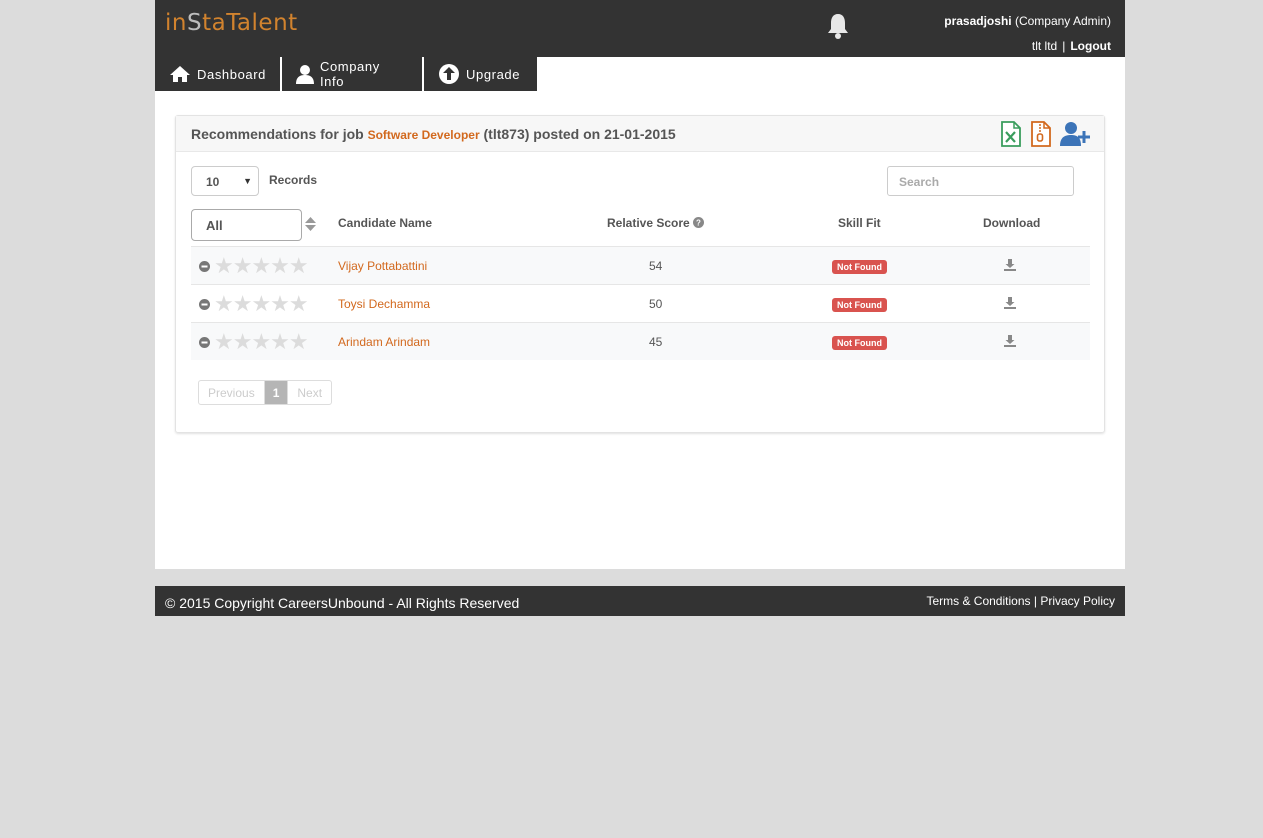 This screenshot has width=1263, height=838. I want to click on logo-part: in, so click(176, 23).